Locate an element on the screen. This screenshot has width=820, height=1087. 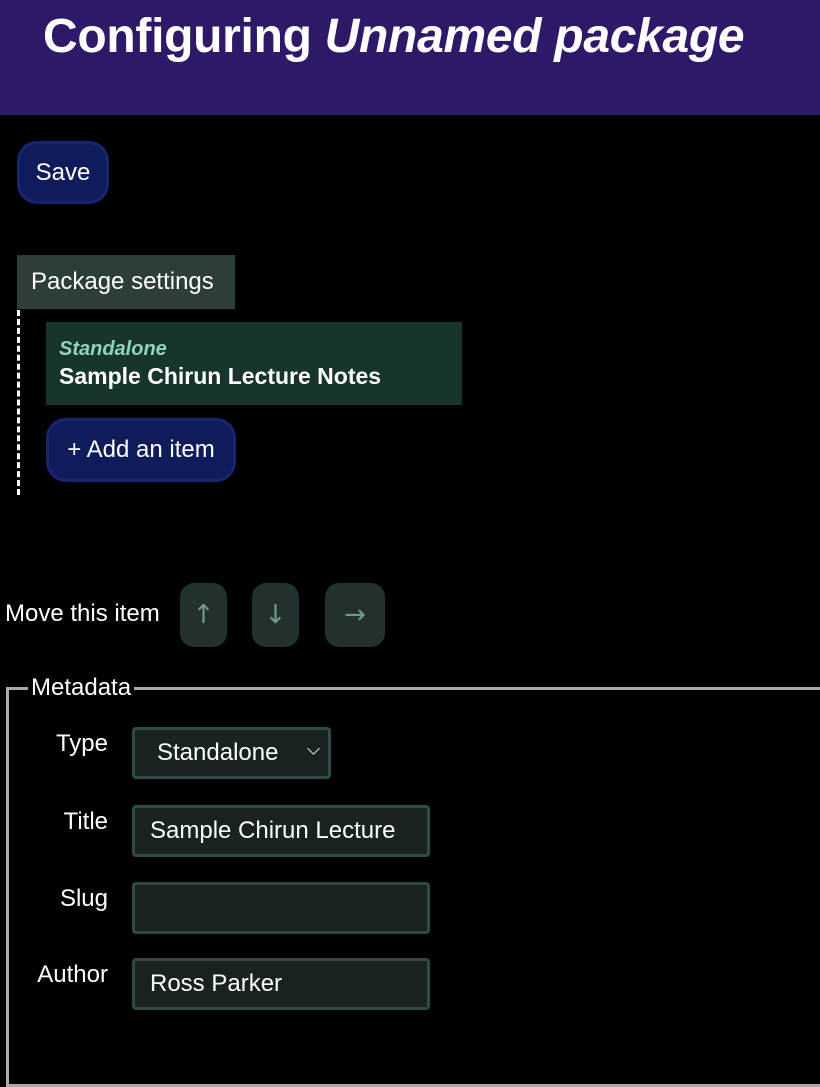
tree-connector-line is located at coordinates (18, 402).